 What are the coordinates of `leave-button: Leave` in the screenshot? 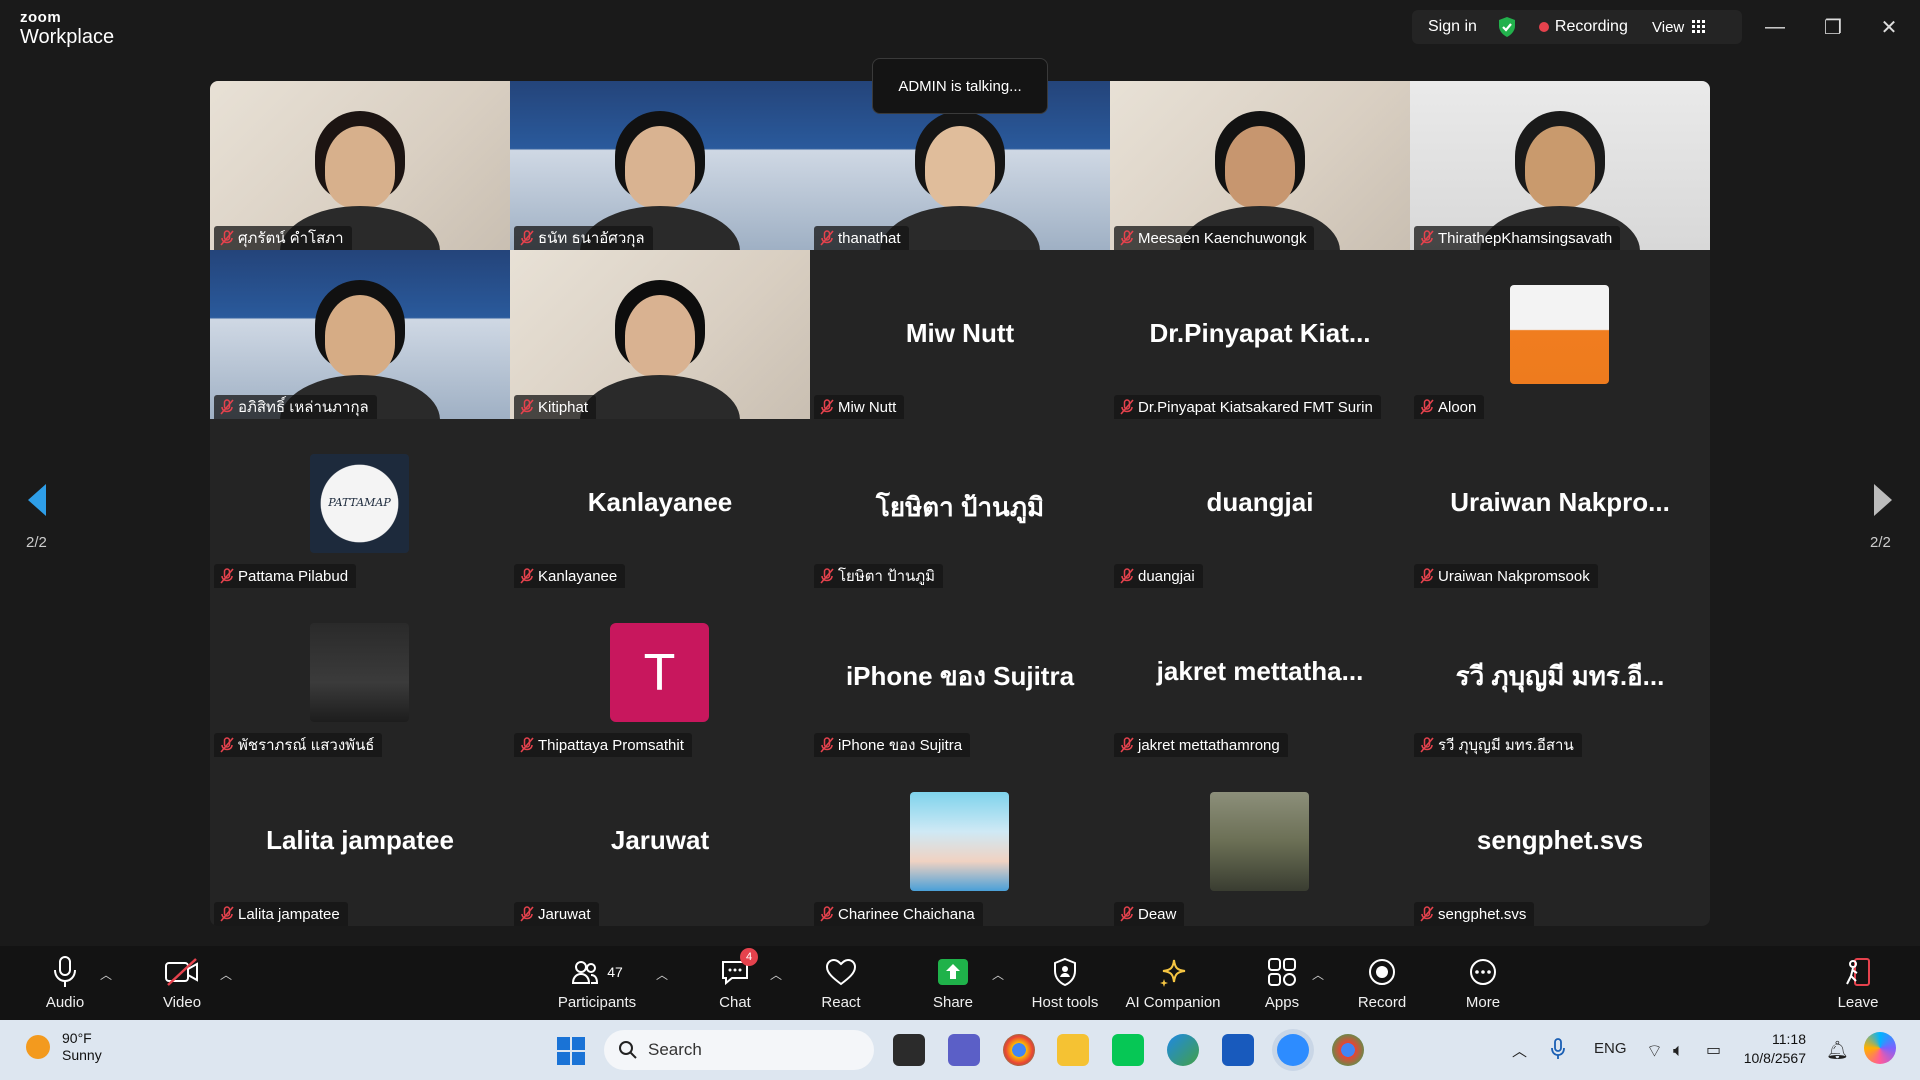 It's located at (1858, 982).